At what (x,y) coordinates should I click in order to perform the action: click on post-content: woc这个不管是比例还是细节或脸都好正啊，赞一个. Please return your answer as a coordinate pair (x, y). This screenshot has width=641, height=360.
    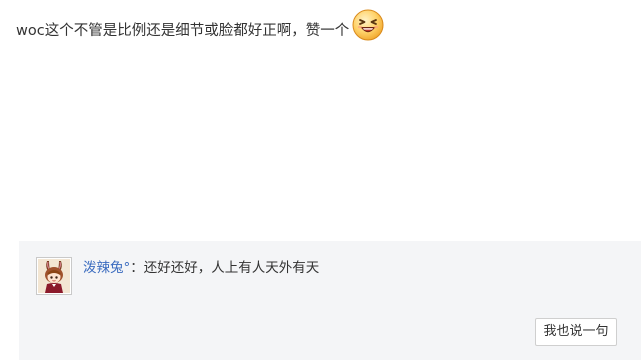
    Looking at the image, I should click on (200, 28).